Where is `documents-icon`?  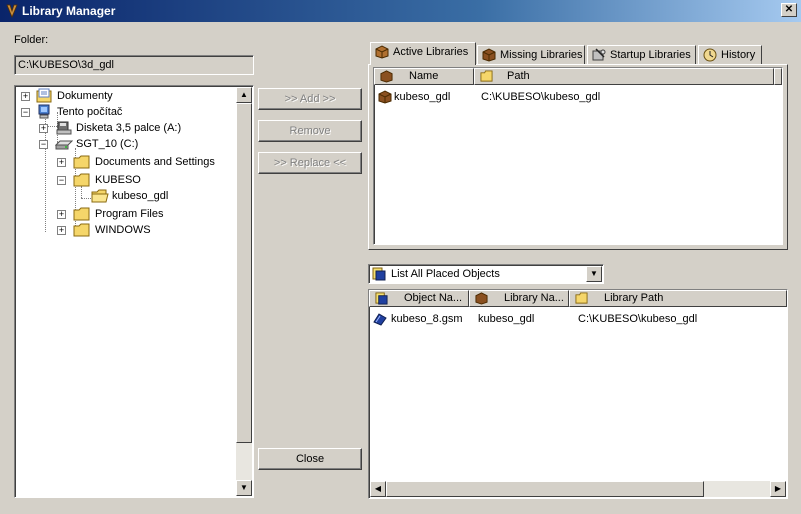
documents-icon is located at coordinates (44, 95).